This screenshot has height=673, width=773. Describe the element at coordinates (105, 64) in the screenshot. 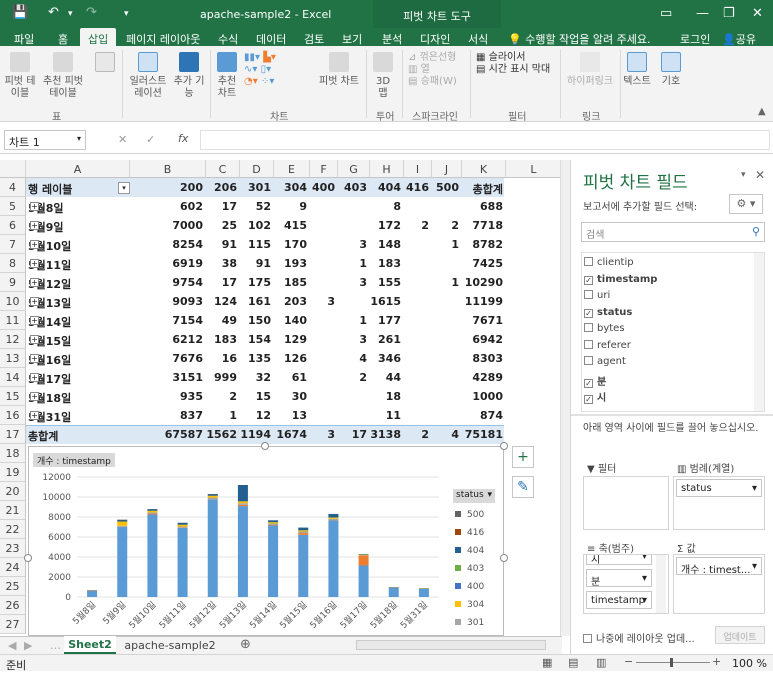

I see `table-button` at that location.